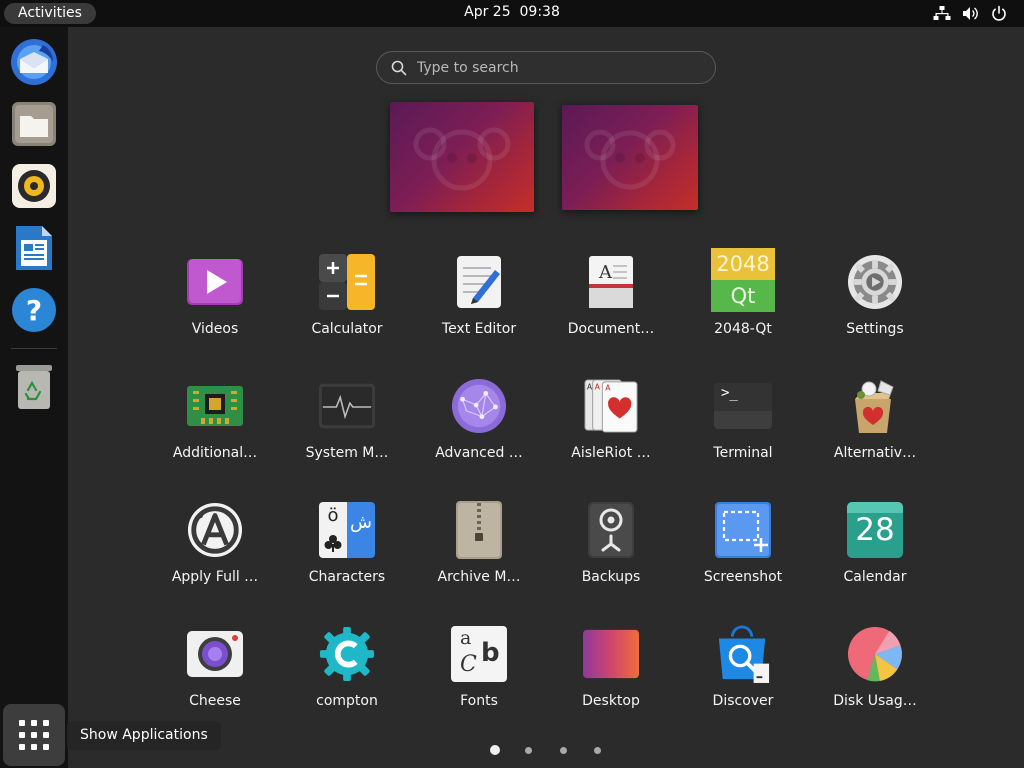  What do you see at coordinates (743, 264) in the screenshot?
I see `game-2048-icon-top-text: 2048` at bounding box center [743, 264].